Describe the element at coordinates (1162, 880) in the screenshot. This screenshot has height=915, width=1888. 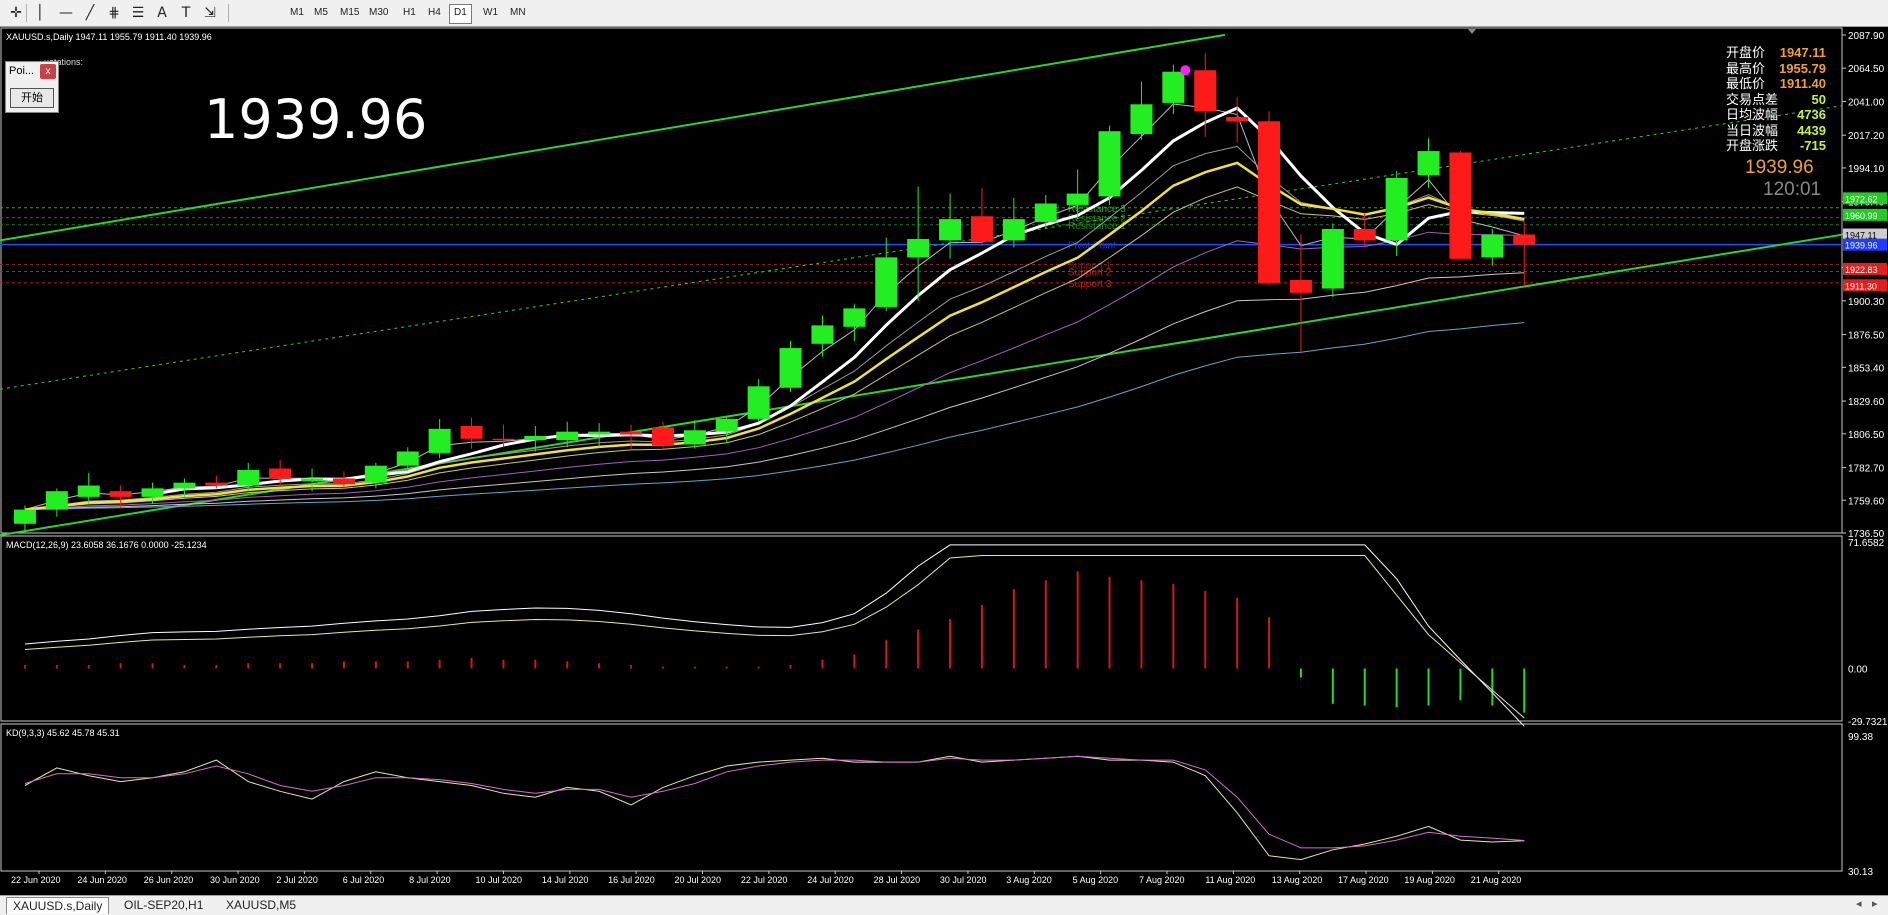
I see `x-tick-label: 7 Aug 2020` at that location.